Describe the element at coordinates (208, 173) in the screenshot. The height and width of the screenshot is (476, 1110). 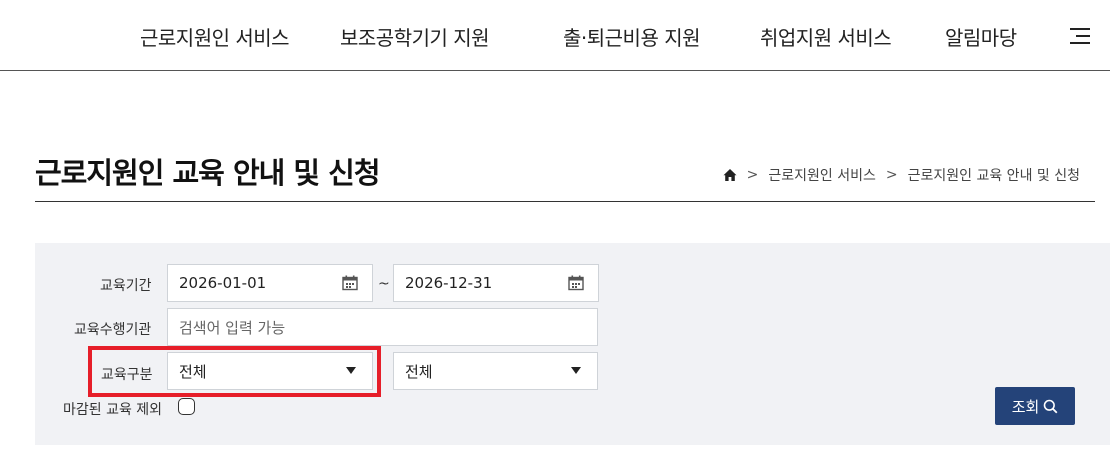
I see `page-title: 근로지원인 교육 안내 및 신청` at that location.